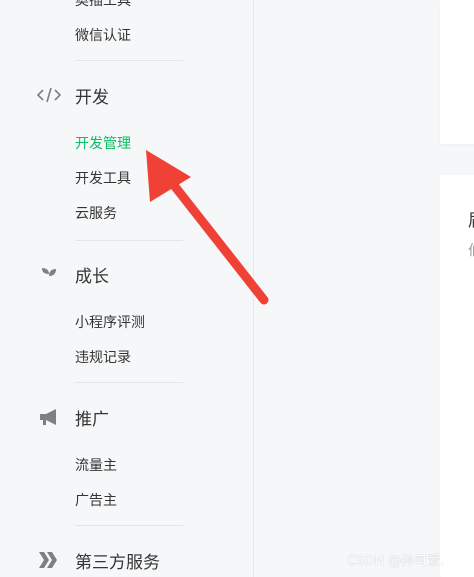 The image size is (474, 577). I want to click on sidebar-item-plugin-tools: 奥插工具, so click(103, 5).